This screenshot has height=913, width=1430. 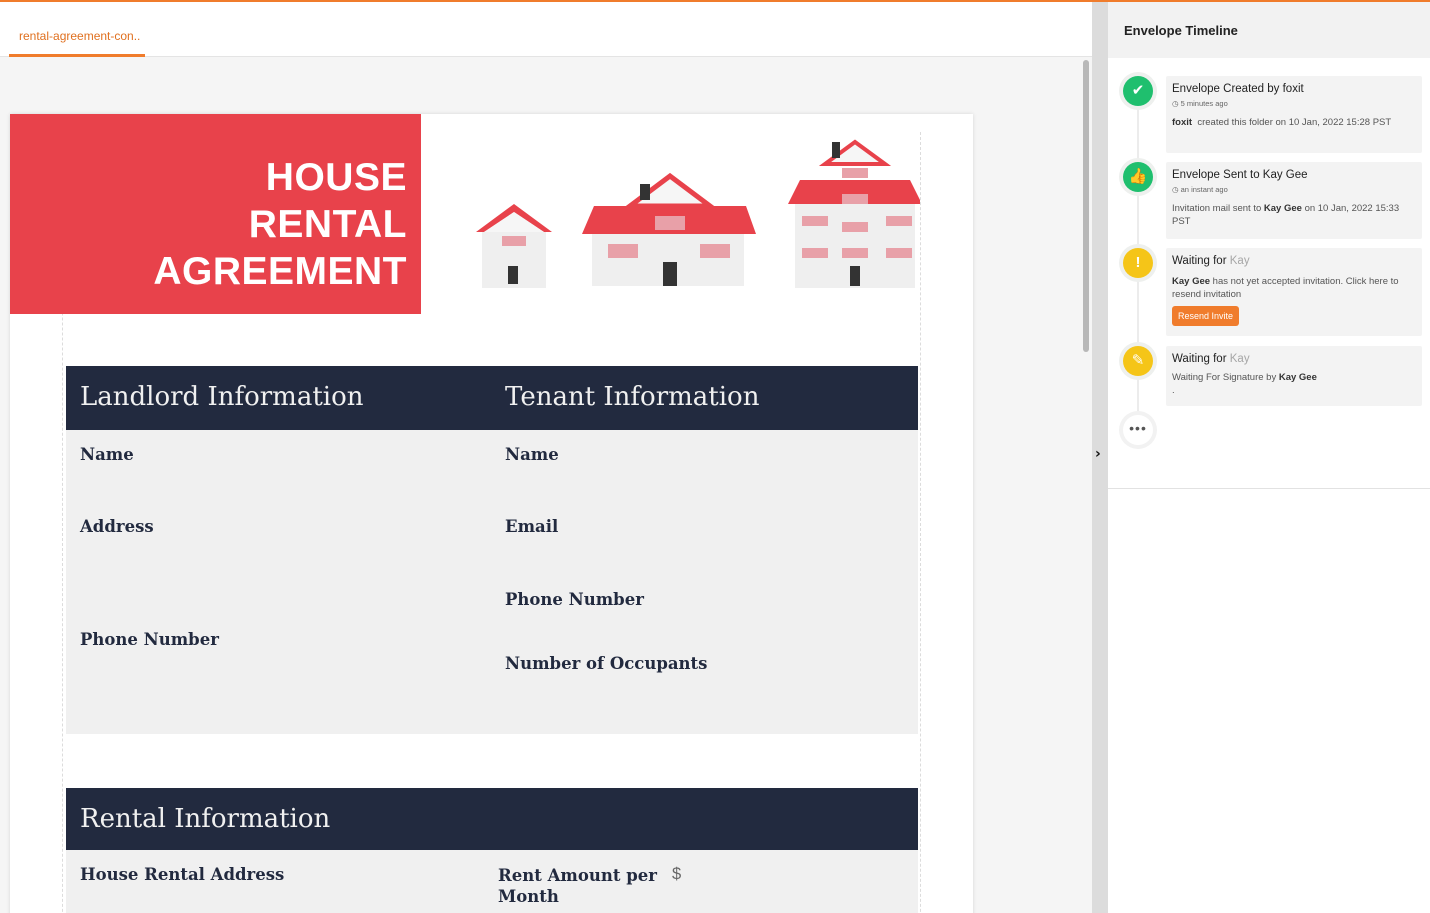 I want to click on panel-bottom-divider, so click(x=1269, y=488).